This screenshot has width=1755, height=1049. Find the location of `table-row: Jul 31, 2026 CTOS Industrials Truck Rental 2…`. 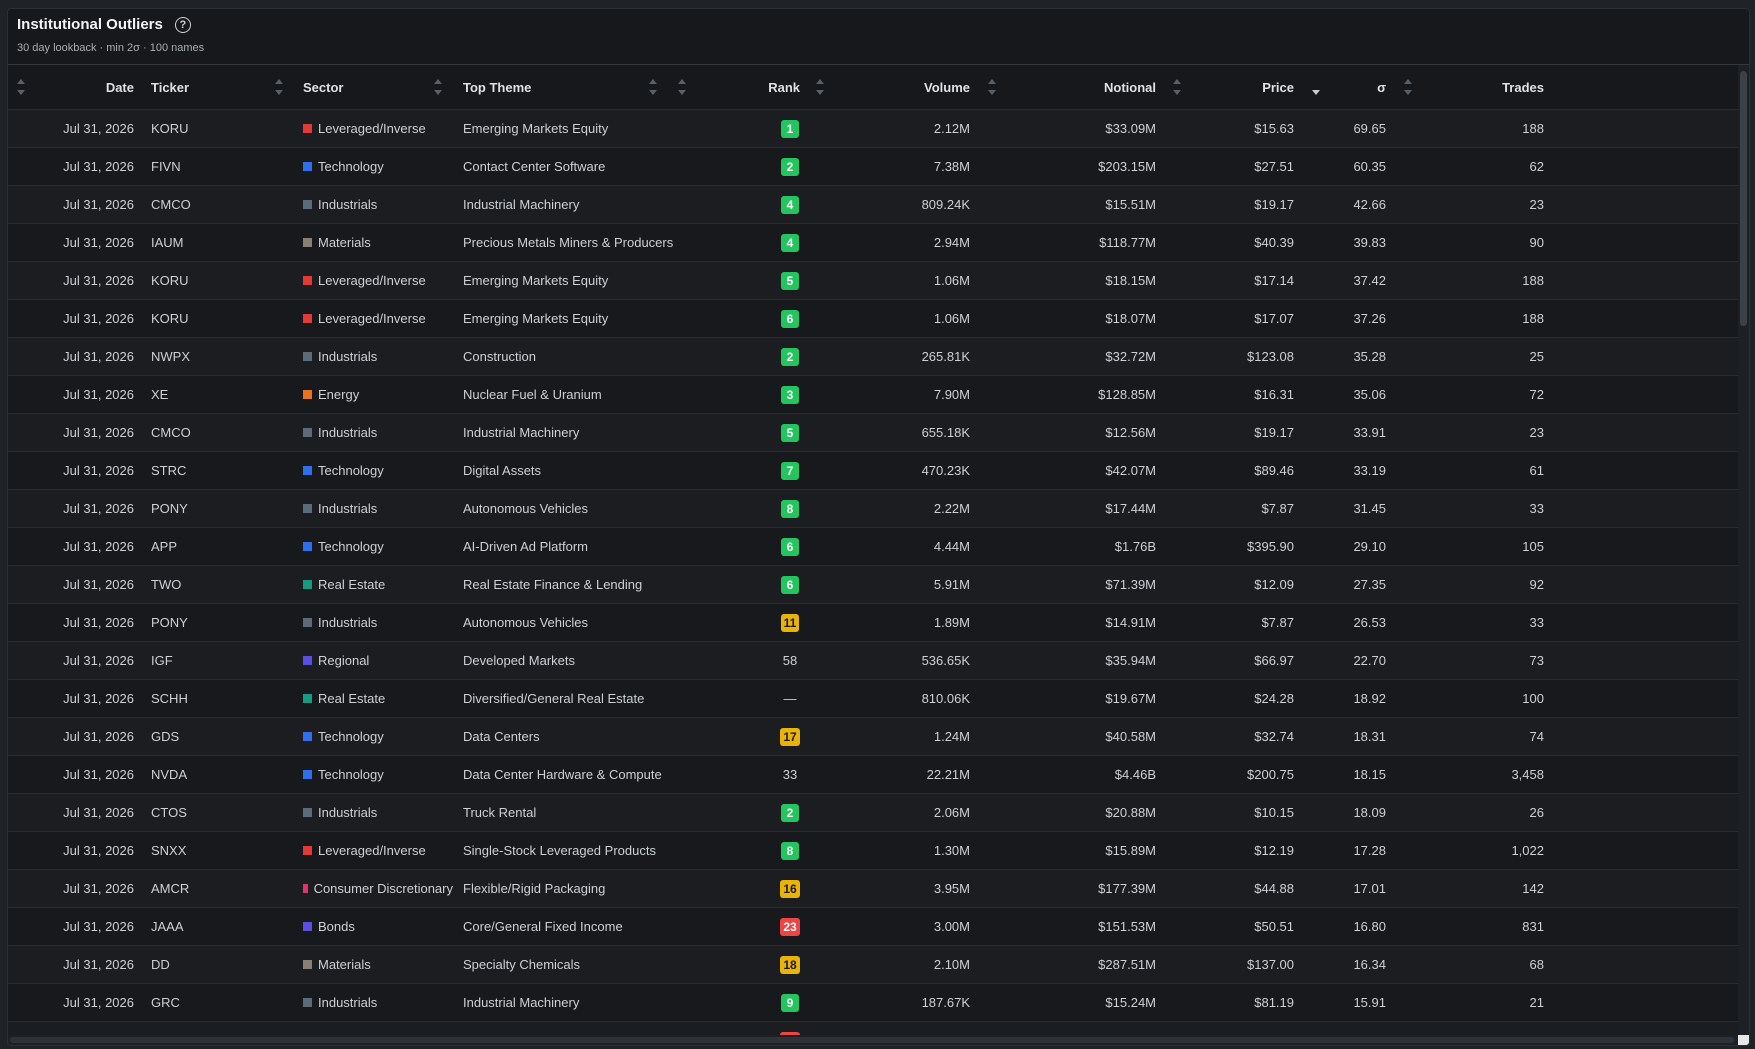

table-row: Jul 31, 2026 CTOS Industrials Truck Rental 2… is located at coordinates (874, 813).